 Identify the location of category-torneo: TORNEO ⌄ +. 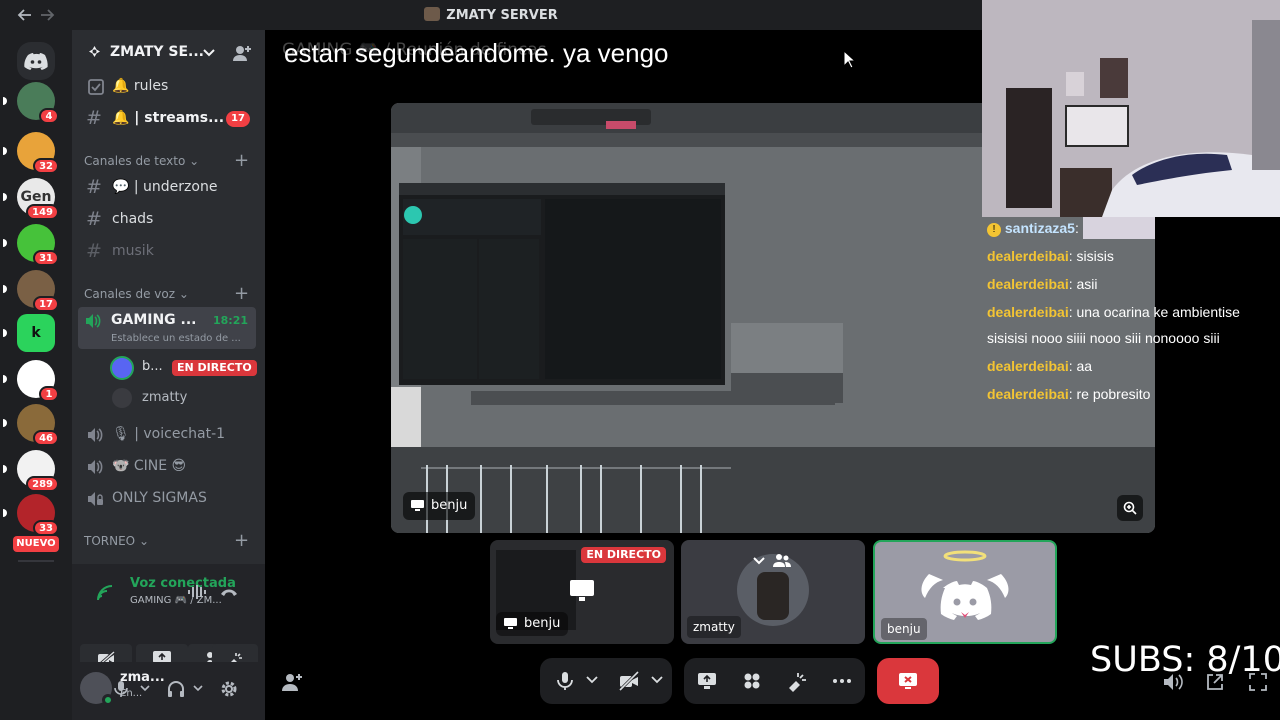
(166, 540).